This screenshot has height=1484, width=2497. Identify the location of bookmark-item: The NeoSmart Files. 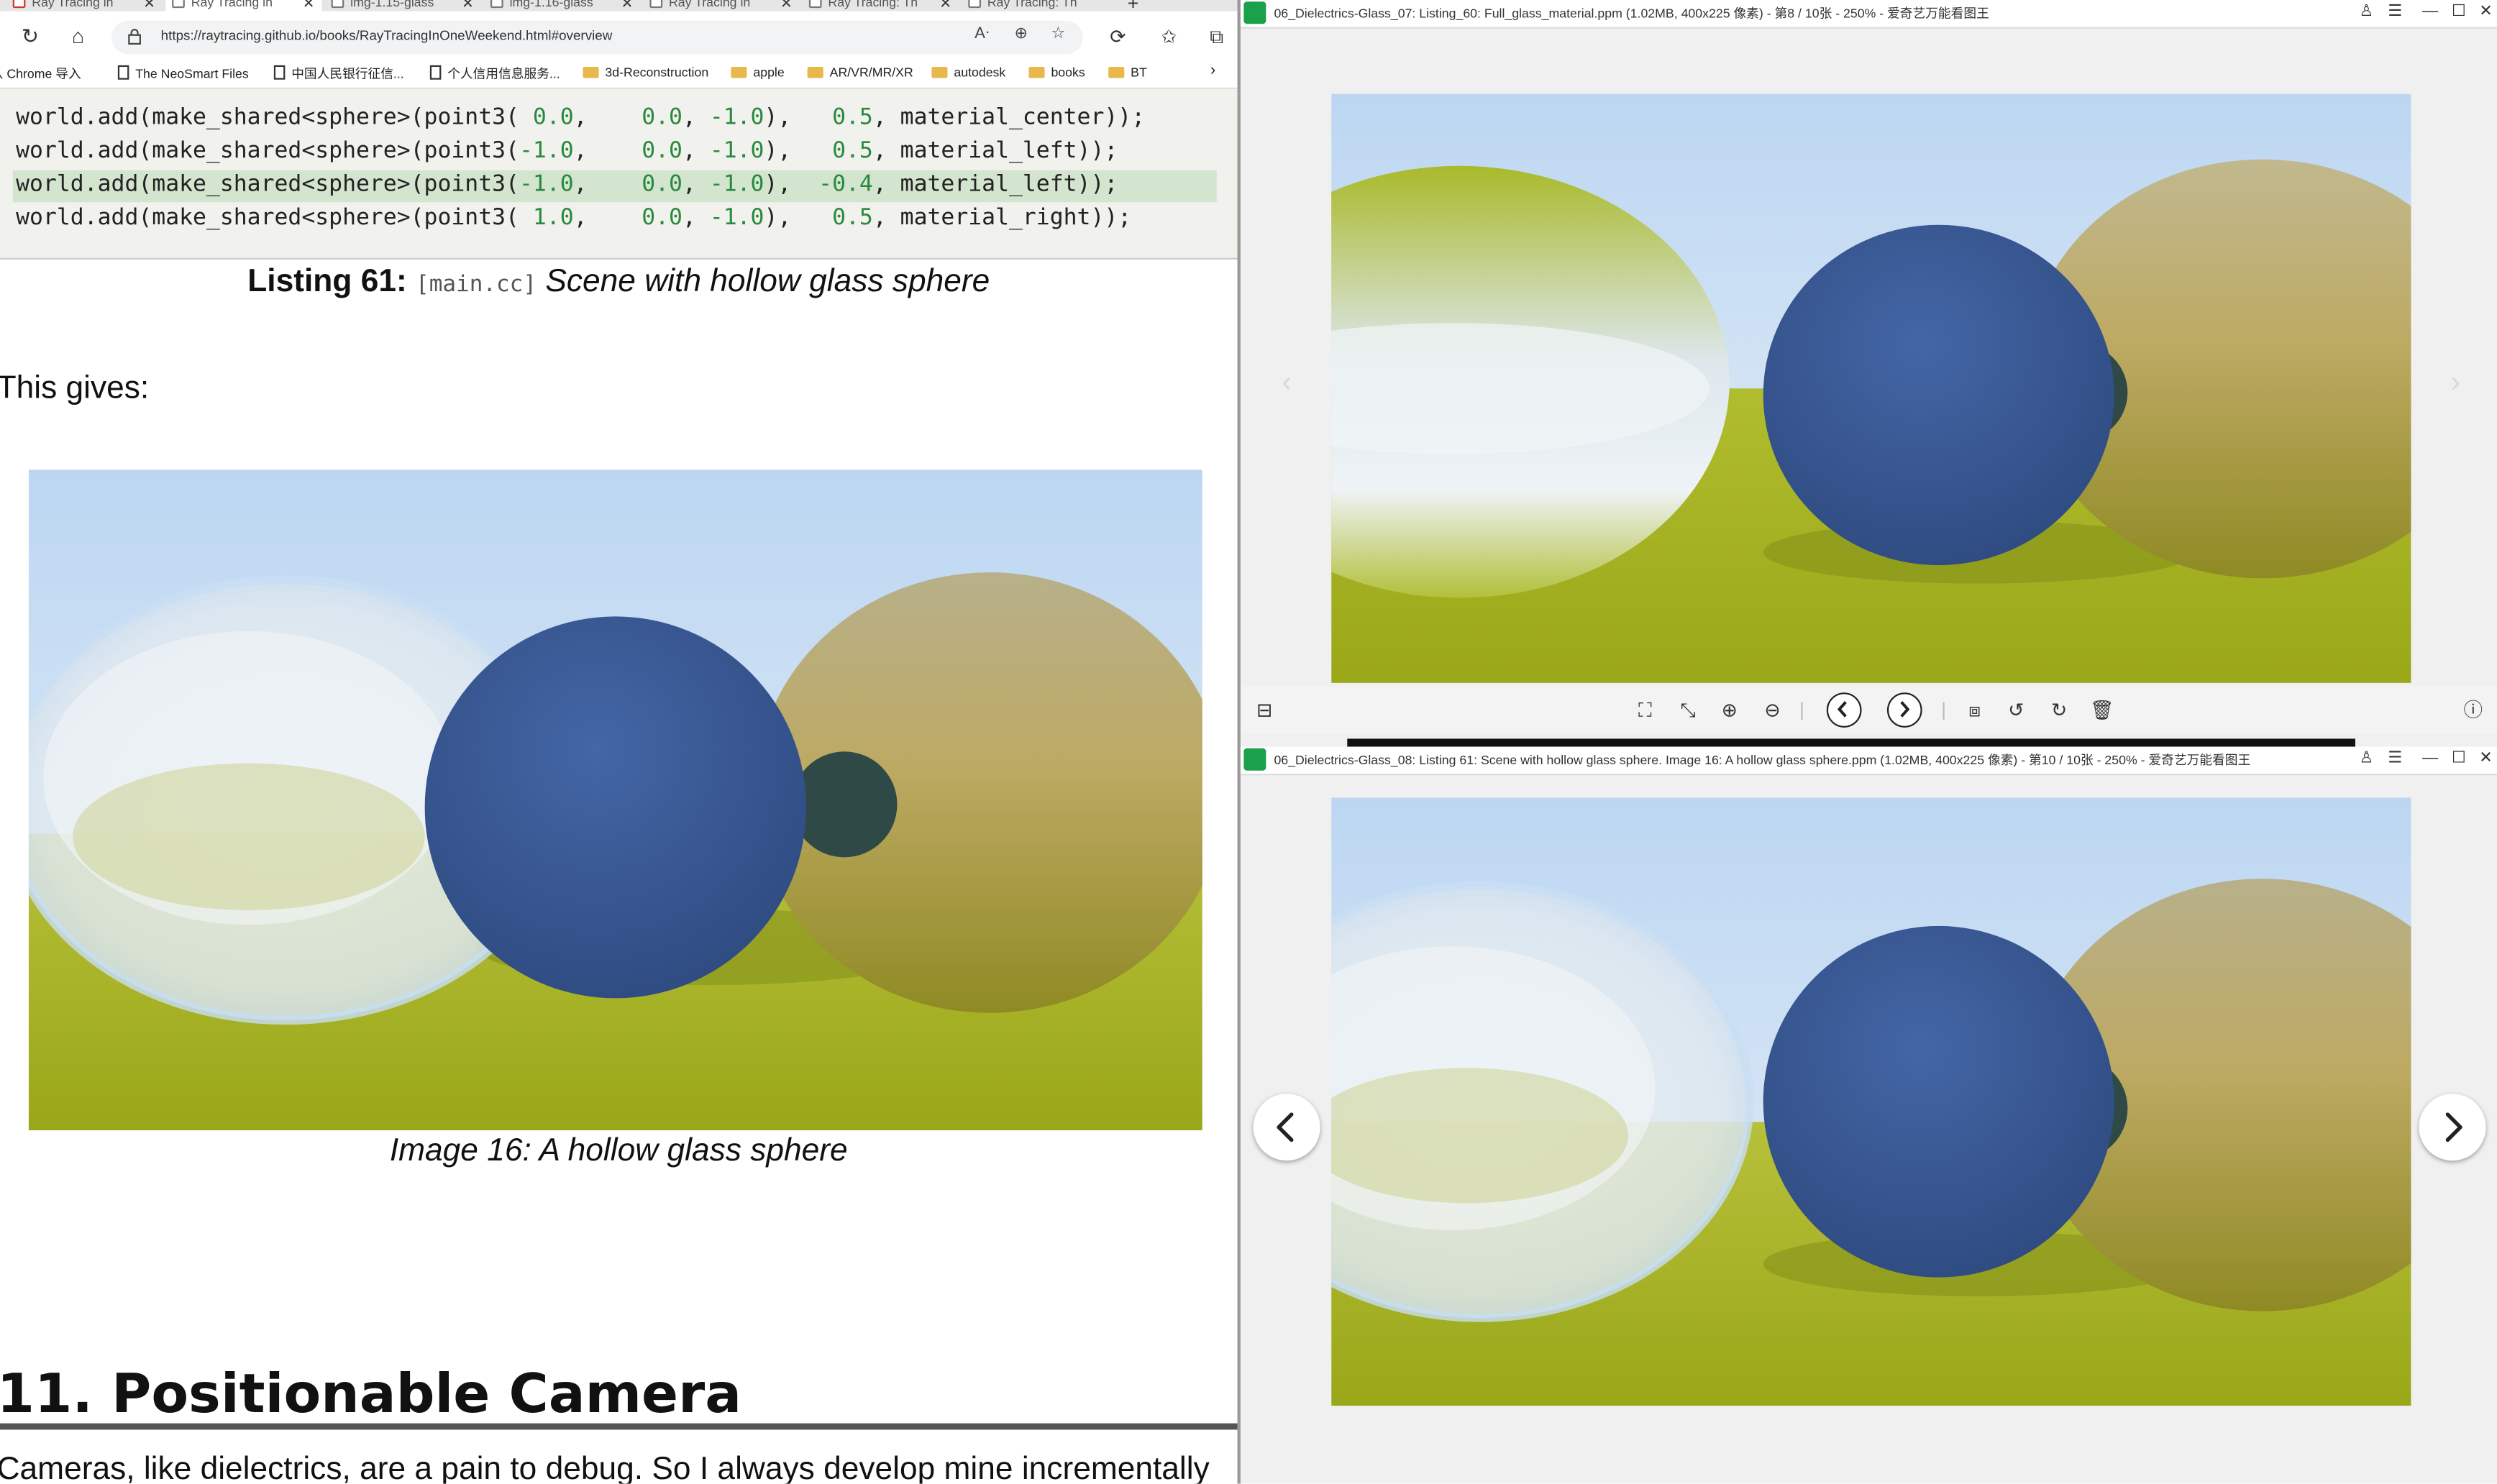
(183, 73).